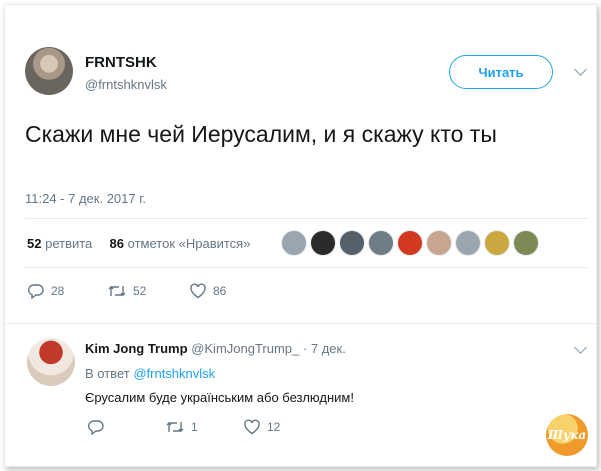 This screenshot has width=601, height=471. I want to click on like-count: 86, so click(220, 291).